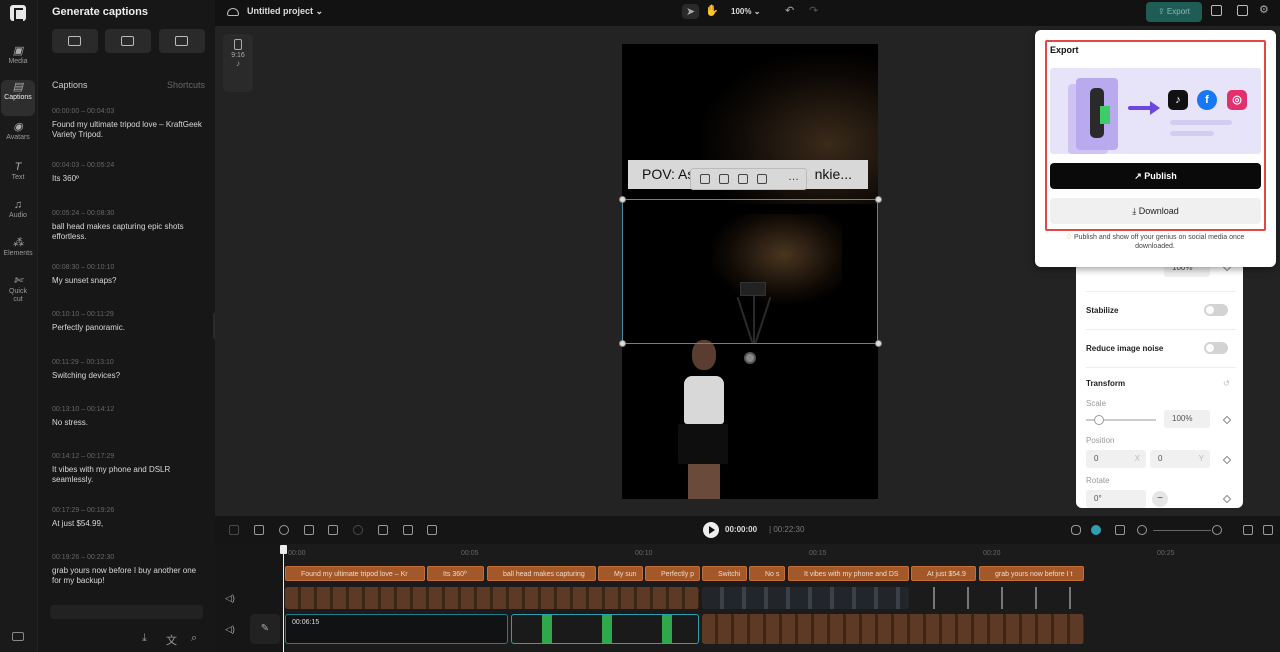 The height and width of the screenshot is (652, 1280). What do you see at coordinates (127, 423) in the screenshot?
I see `caption-text: No stress.` at bounding box center [127, 423].